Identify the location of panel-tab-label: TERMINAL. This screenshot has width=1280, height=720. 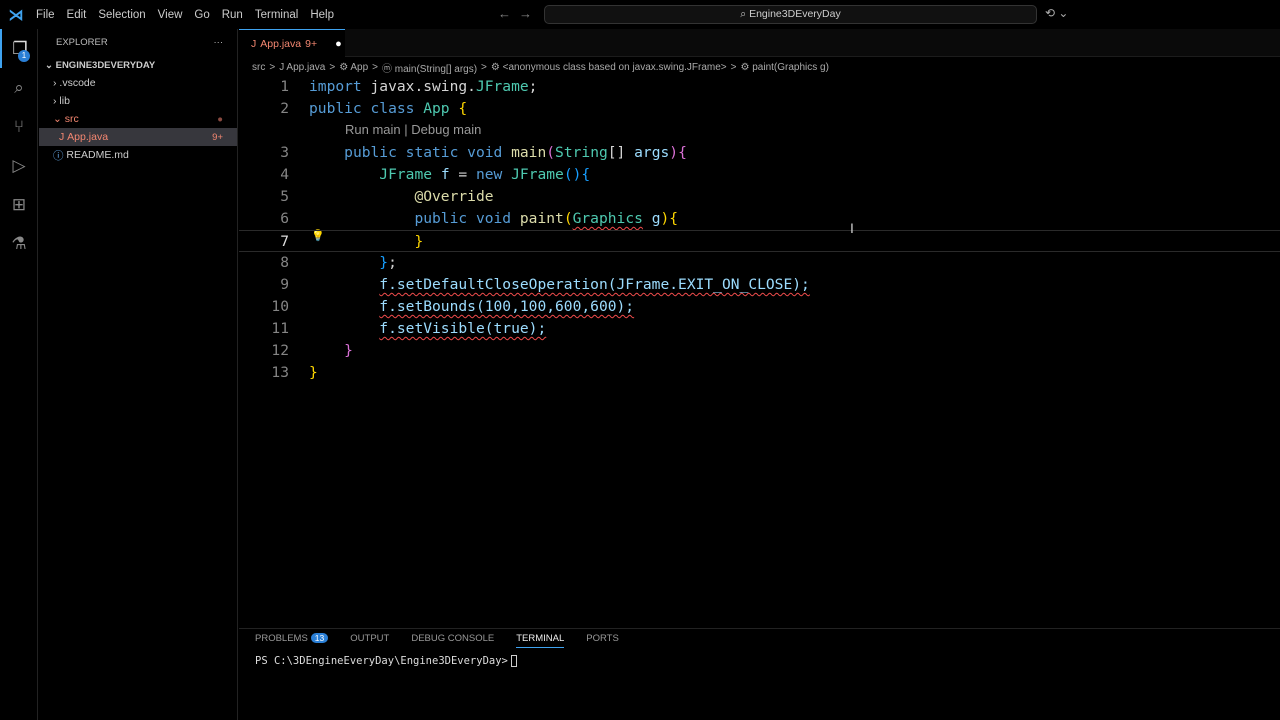
(540, 638).